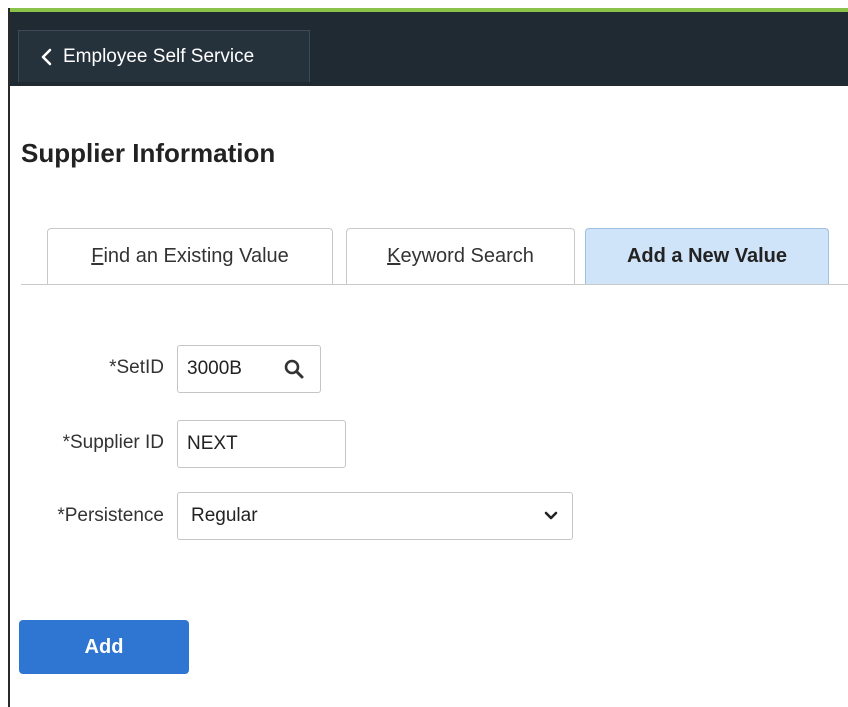  What do you see at coordinates (227, 369) in the screenshot?
I see `setid-input` at bounding box center [227, 369].